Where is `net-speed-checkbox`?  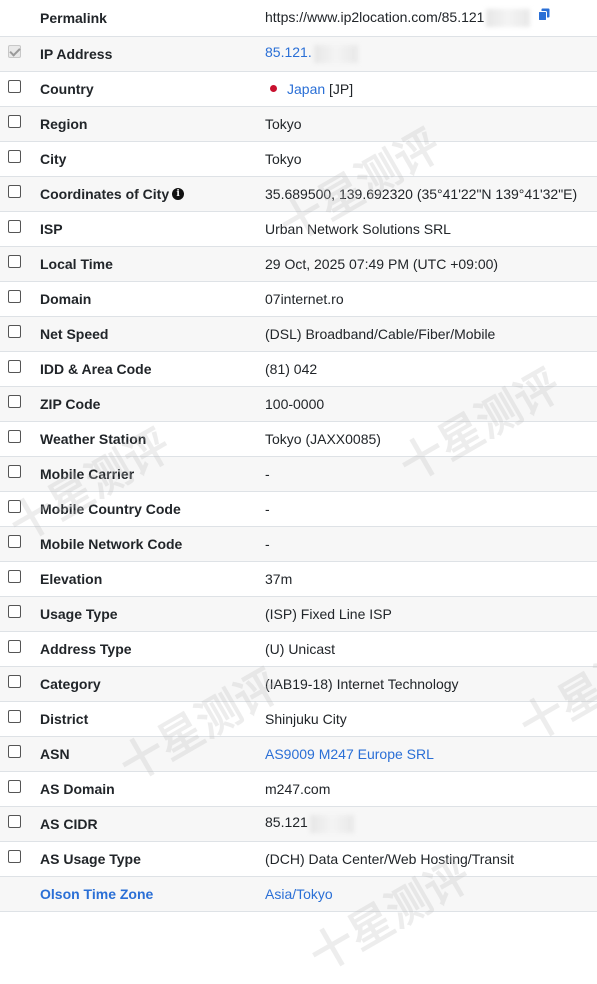
net-speed-checkbox is located at coordinates (14, 332).